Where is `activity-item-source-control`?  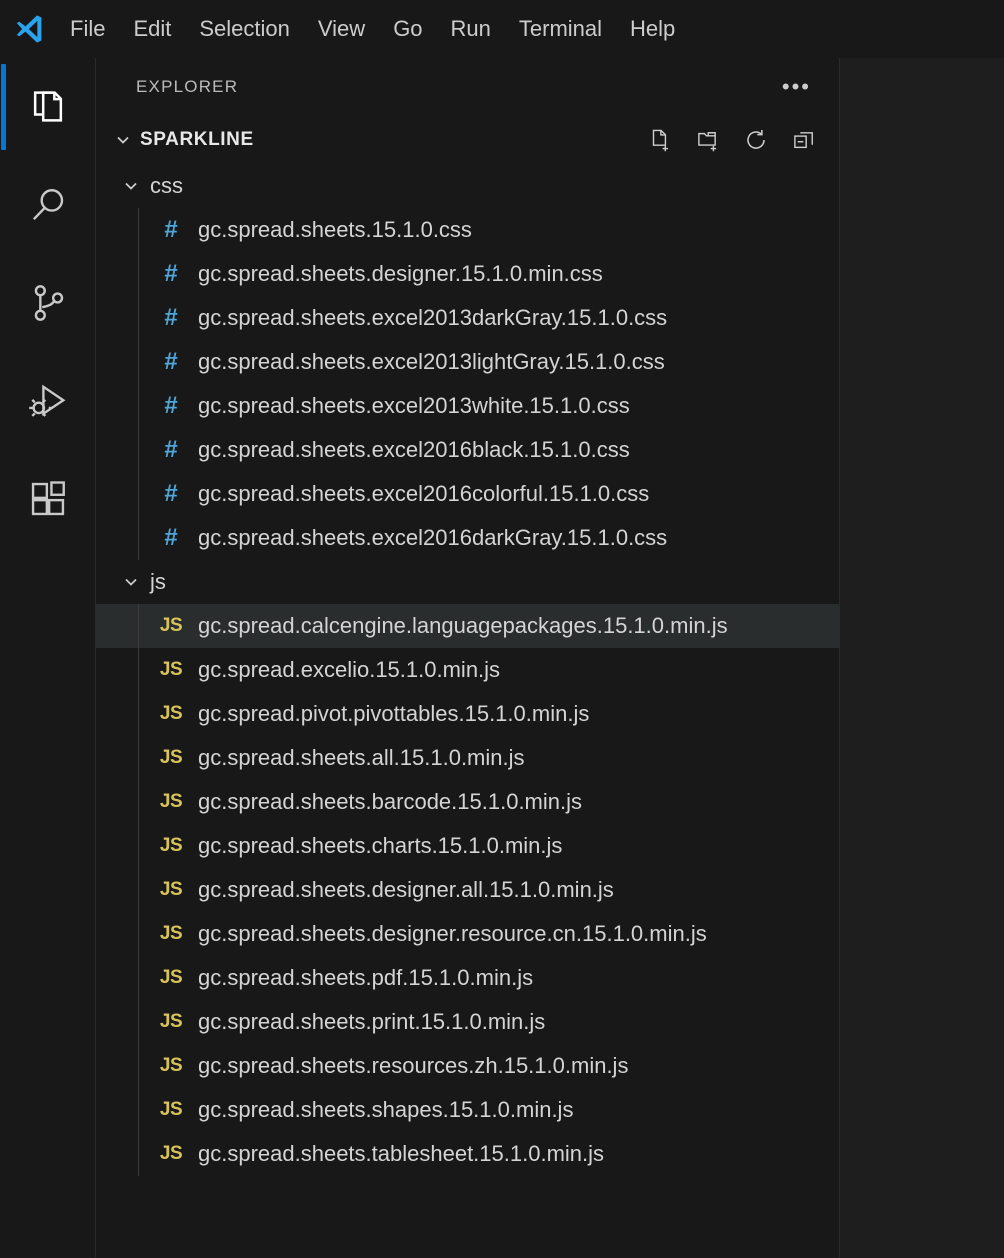 activity-item-source-control is located at coordinates (48, 303).